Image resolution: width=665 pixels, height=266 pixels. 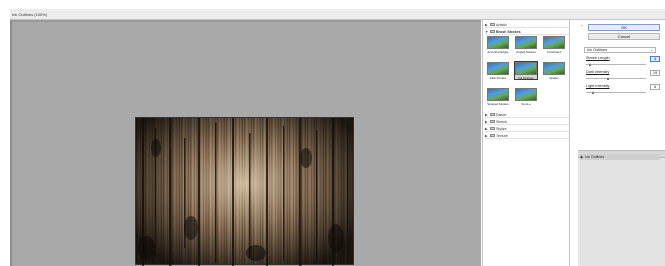 I want to click on thumb-label: Sprayed Strokes, so click(x=498, y=103).